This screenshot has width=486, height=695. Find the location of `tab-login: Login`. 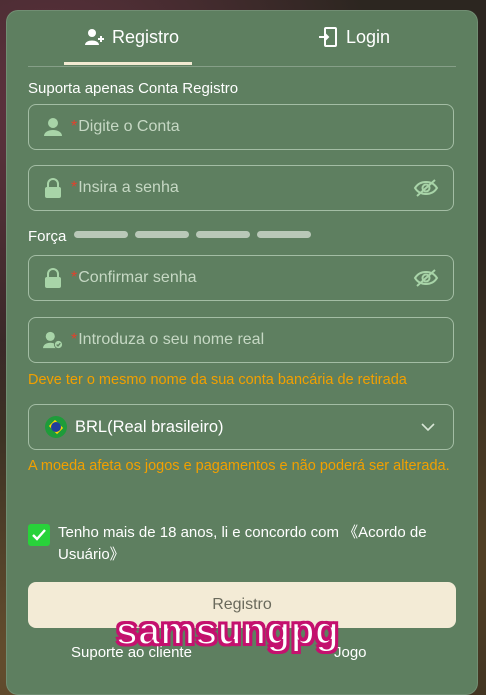

tab-login: Login is located at coordinates (354, 37).